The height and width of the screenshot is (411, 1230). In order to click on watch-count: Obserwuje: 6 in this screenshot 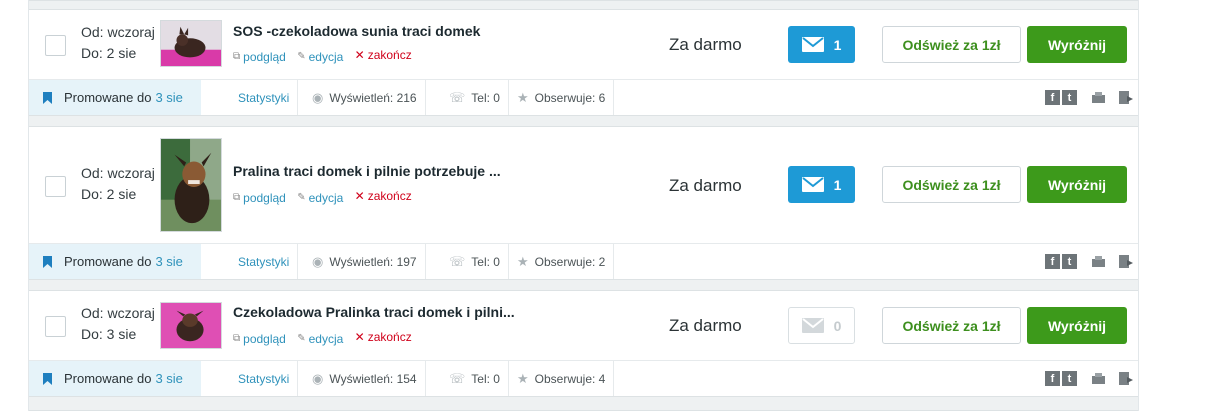, I will do `click(570, 97)`.